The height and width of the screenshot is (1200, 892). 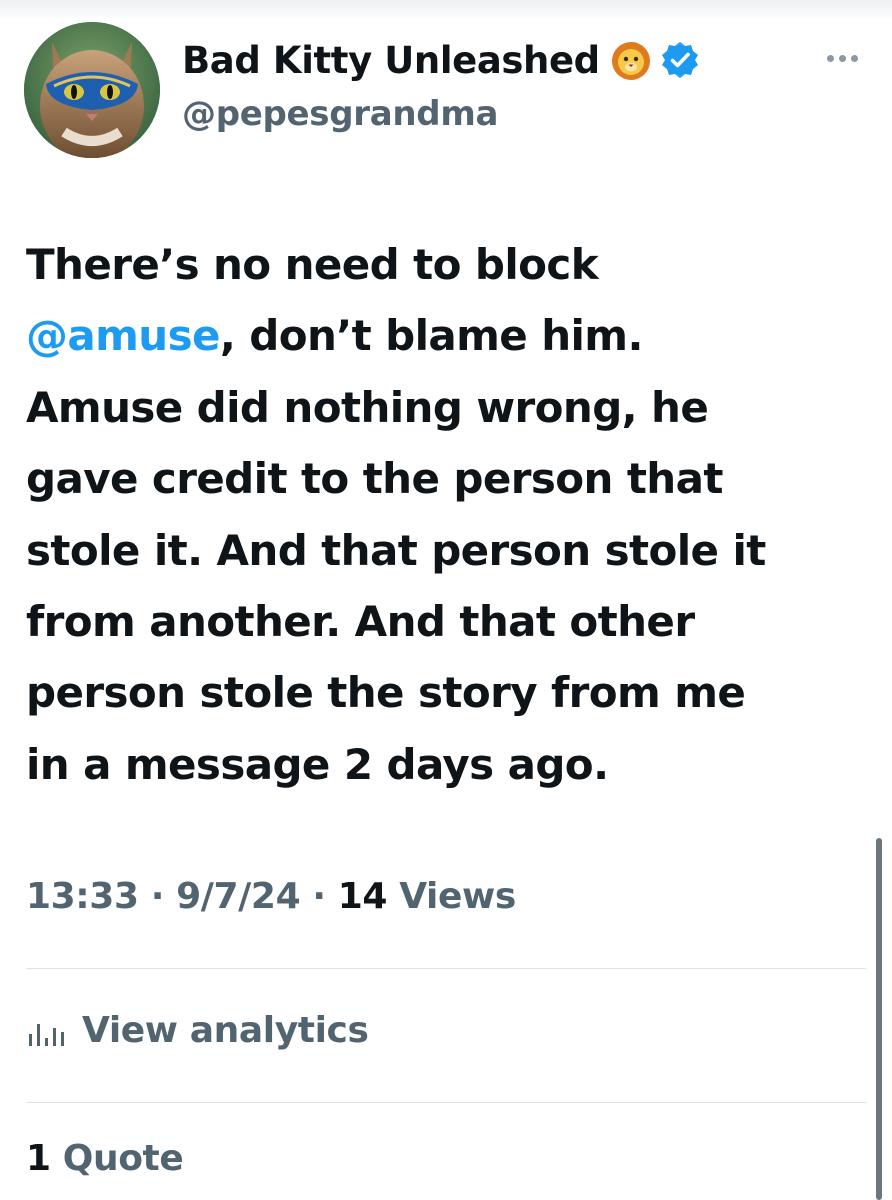 What do you see at coordinates (680, 60) in the screenshot?
I see `verified-badge-icon` at bounding box center [680, 60].